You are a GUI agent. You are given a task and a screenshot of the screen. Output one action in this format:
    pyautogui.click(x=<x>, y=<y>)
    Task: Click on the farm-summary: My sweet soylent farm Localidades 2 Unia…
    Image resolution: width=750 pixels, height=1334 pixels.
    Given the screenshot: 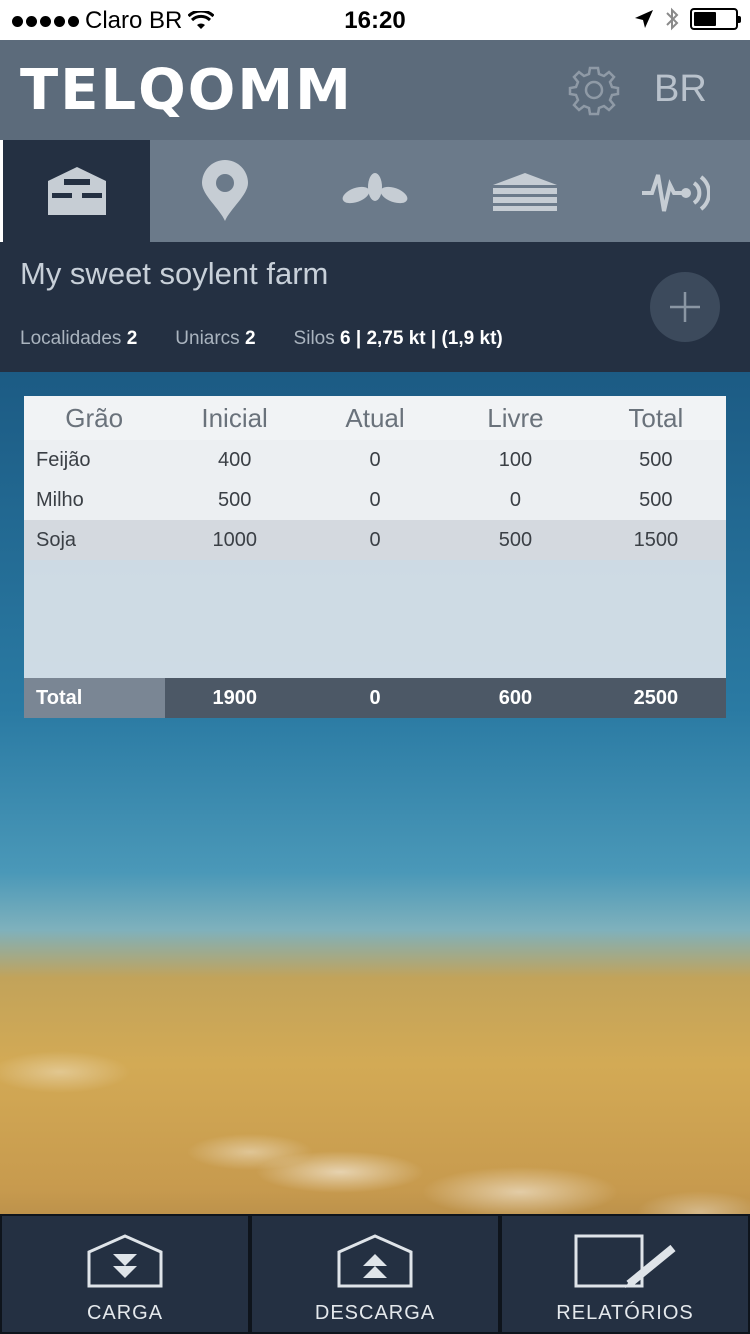 What is the action you would take?
    pyautogui.click(x=375, y=307)
    